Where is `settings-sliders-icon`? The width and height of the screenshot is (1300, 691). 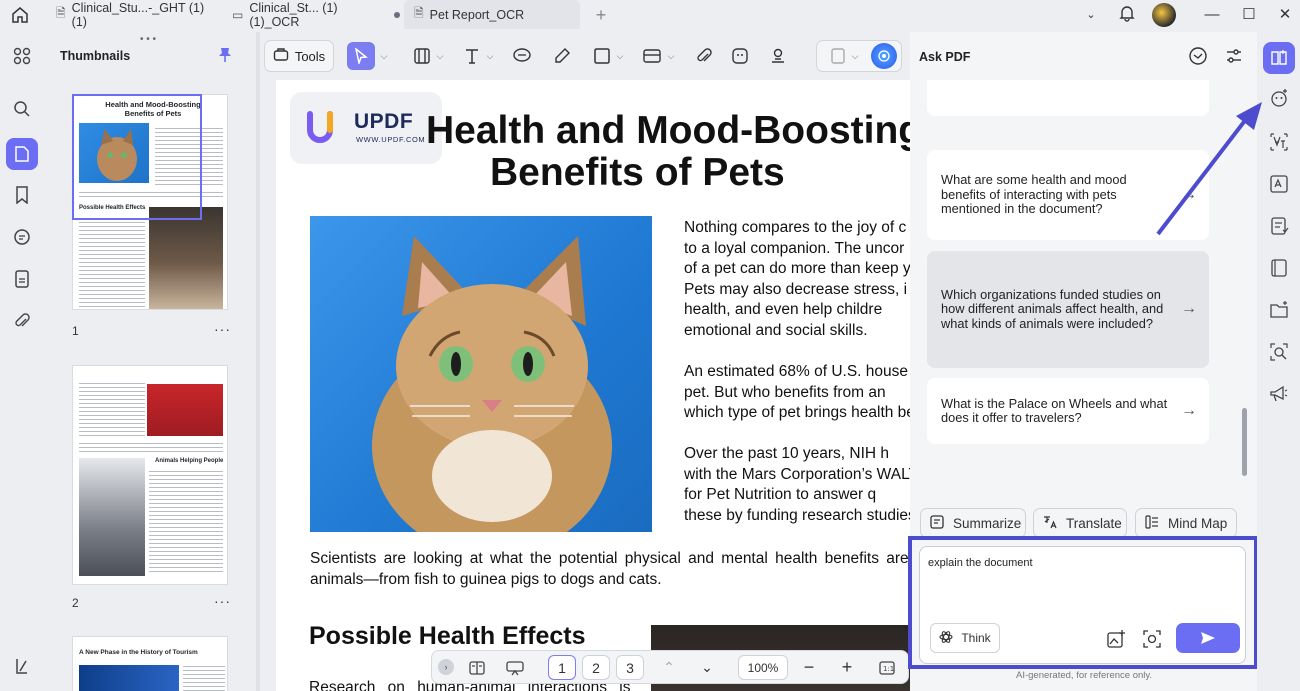
settings-sliders-icon is located at coordinates (1234, 58).